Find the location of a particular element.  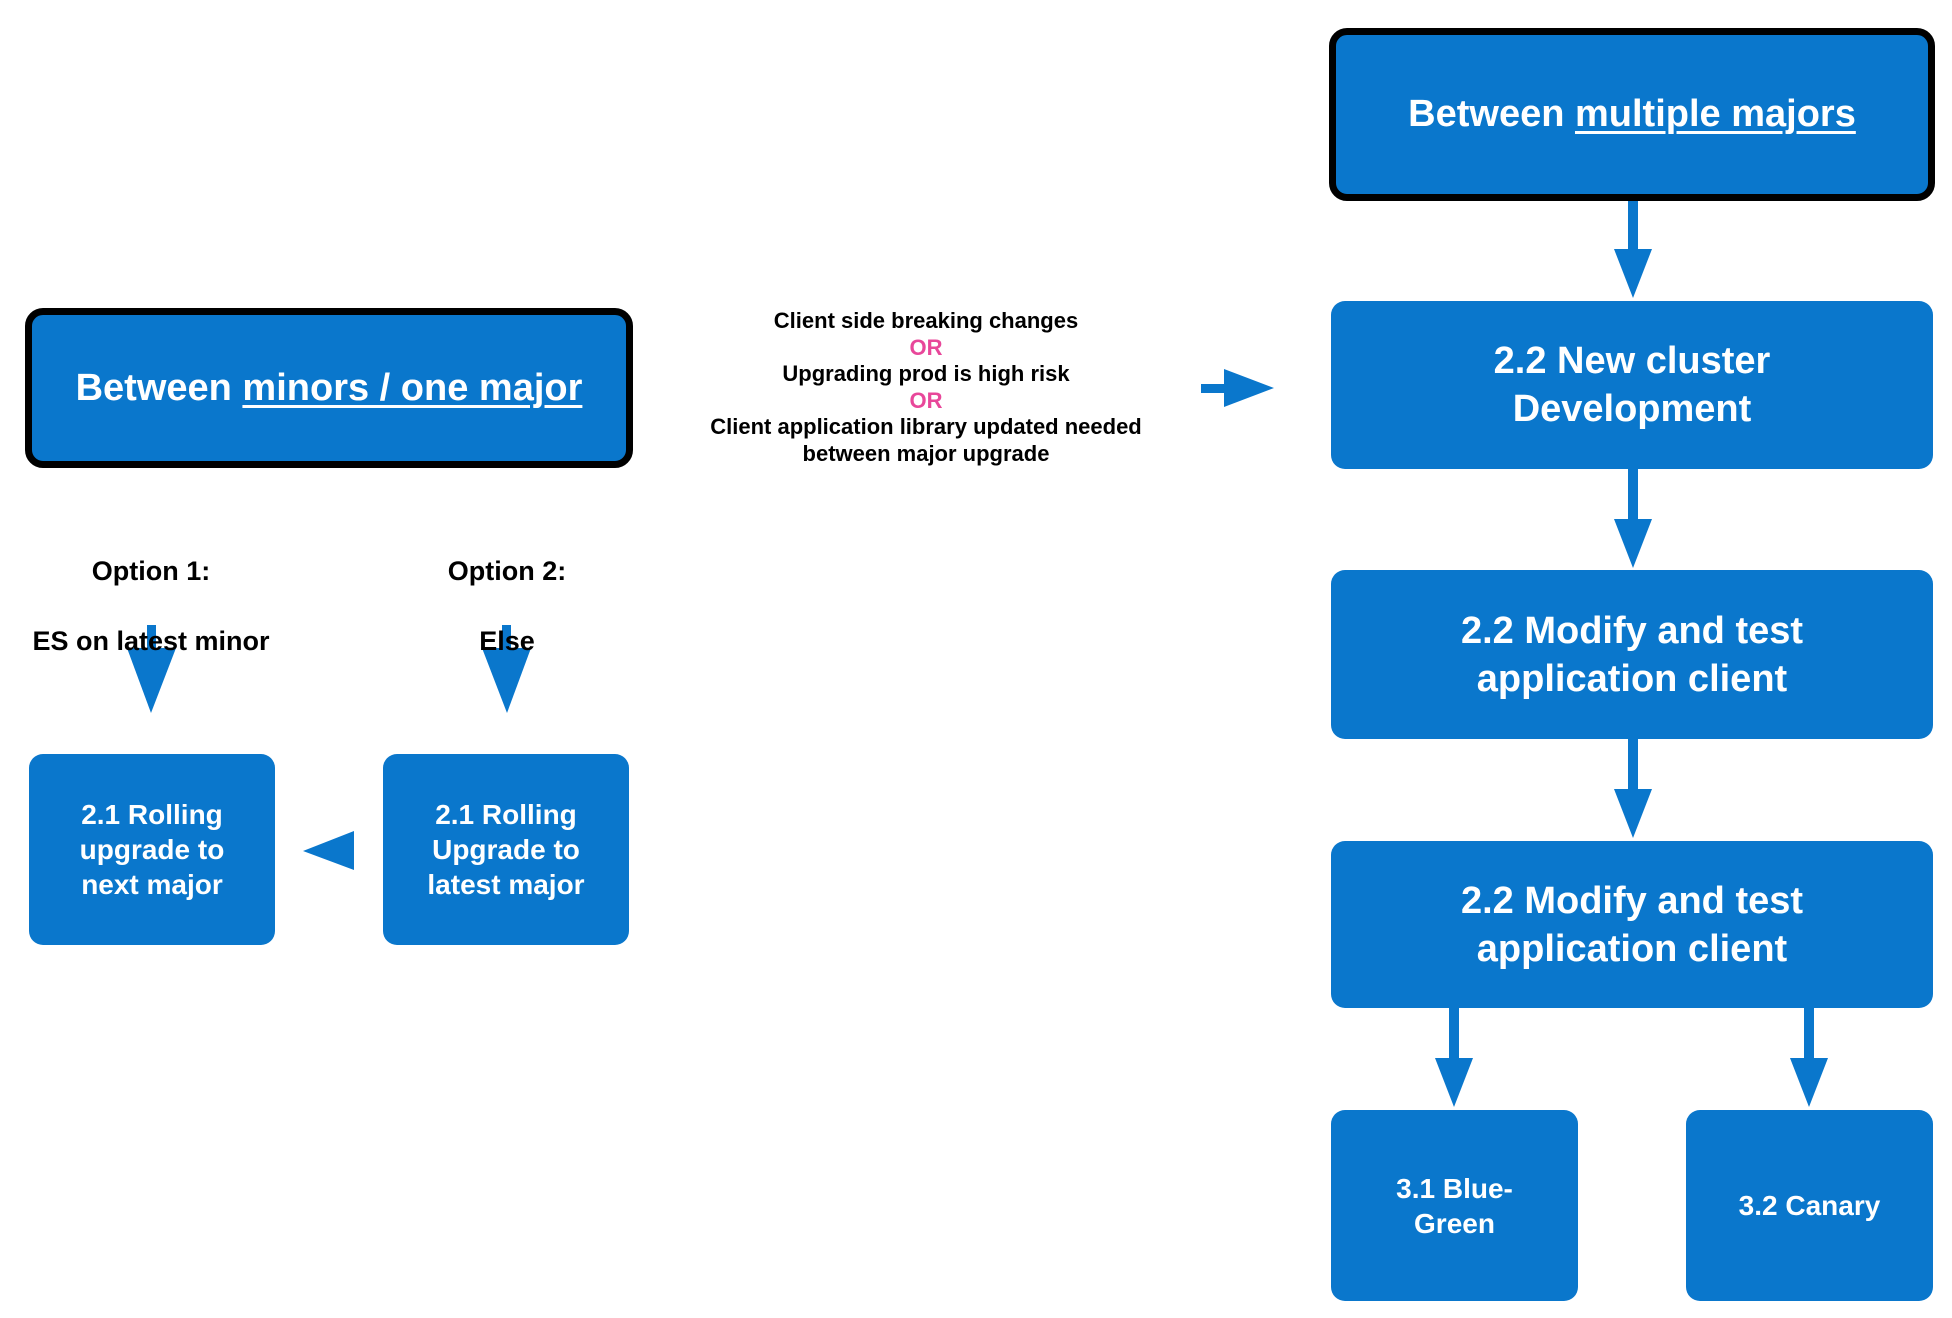

arrow-down-header-to-new-cluster is located at coordinates (1633, 249).